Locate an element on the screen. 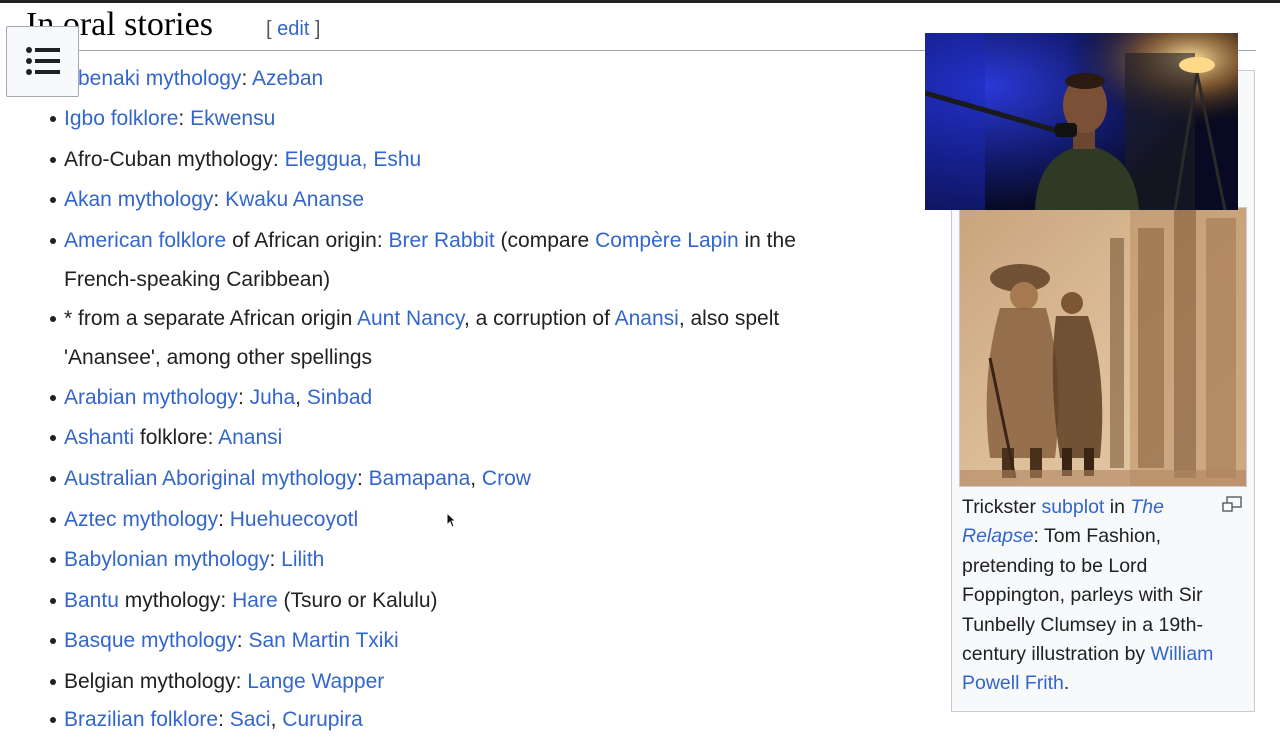  list-item-text: , a corruption of is located at coordinates (539, 318).